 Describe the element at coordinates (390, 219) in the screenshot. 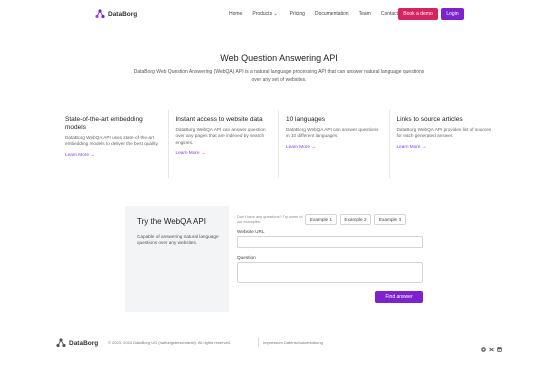

I see `example-3-button: Example 3` at that location.